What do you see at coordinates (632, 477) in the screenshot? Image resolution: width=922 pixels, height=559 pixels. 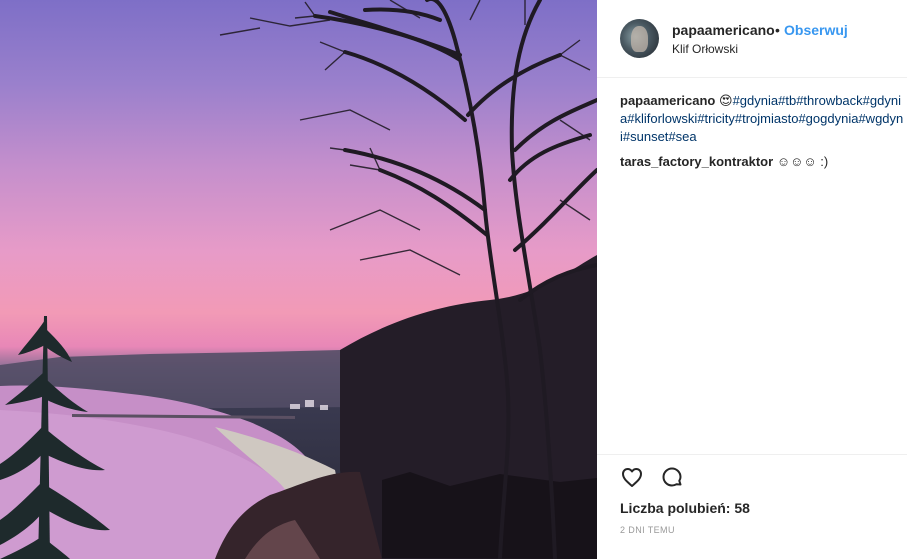 I see `heart-icon` at bounding box center [632, 477].